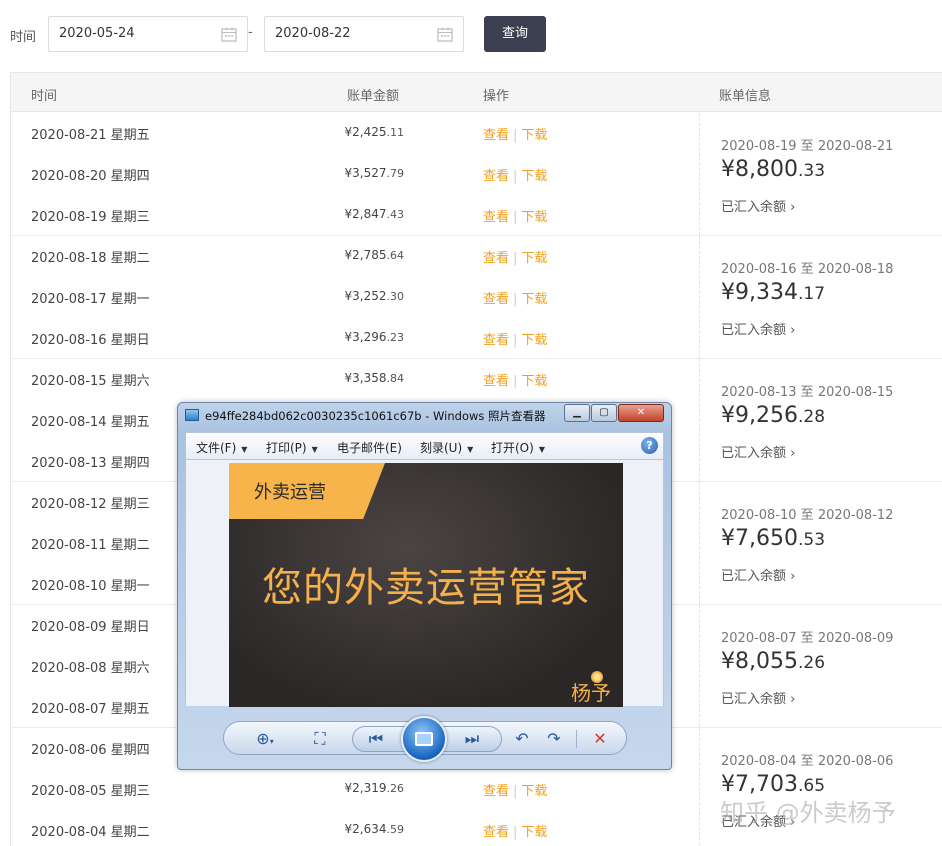  What do you see at coordinates (374, 378) in the screenshot?
I see `row-amount: ¥3,358.84` at bounding box center [374, 378].